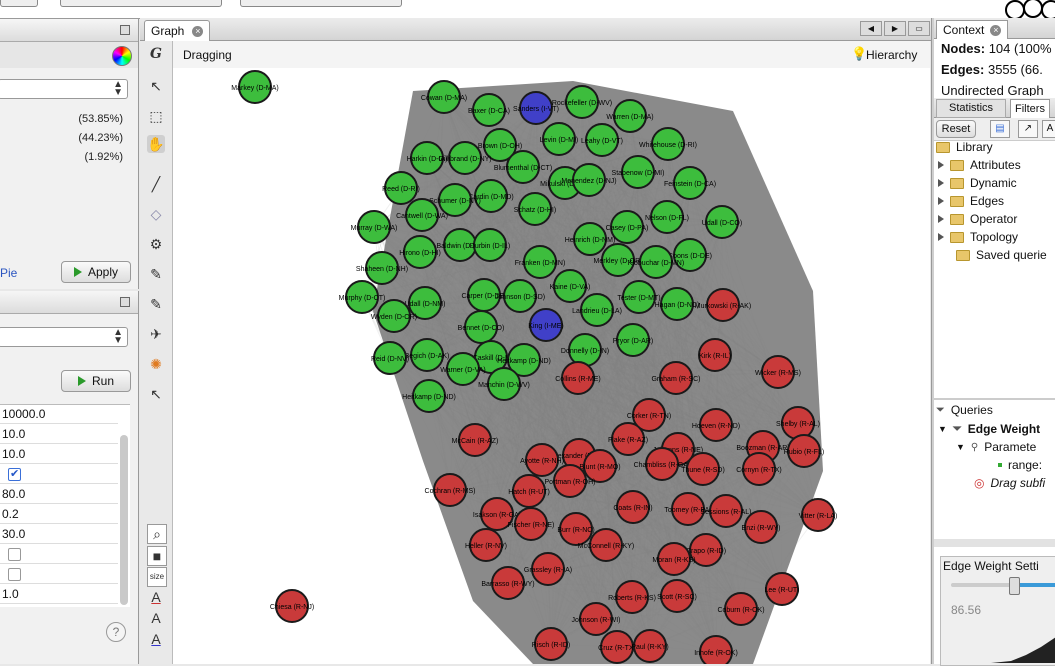  Describe the element at coordinates (116, 632) in the screenshot. I see `help-icon: ?` at that location.